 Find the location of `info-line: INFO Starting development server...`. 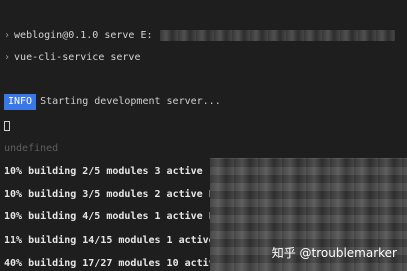

info-line: INFO Starting development server... is located at coordinates (112, 102).